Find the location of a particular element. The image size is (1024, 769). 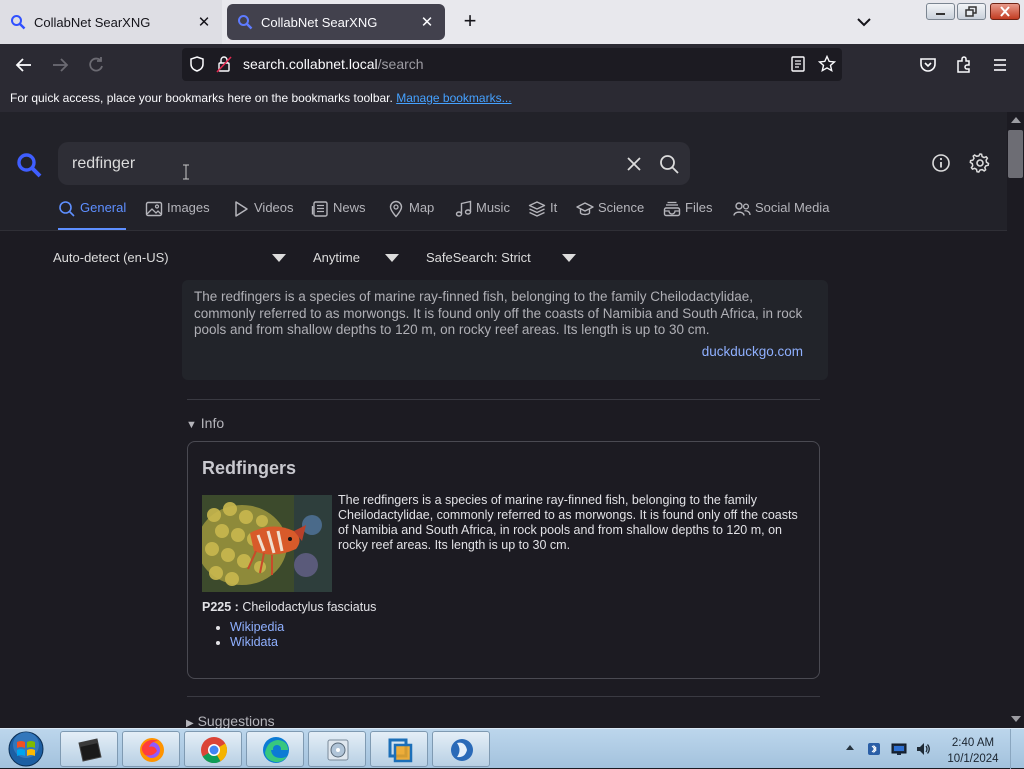

window-restore-button is located at coordinates (971, 11).